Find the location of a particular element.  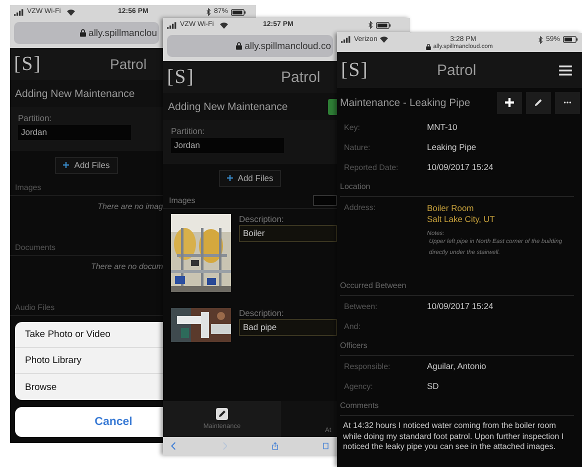

description-field: Bad pipe is located at coordinates (288, 327).